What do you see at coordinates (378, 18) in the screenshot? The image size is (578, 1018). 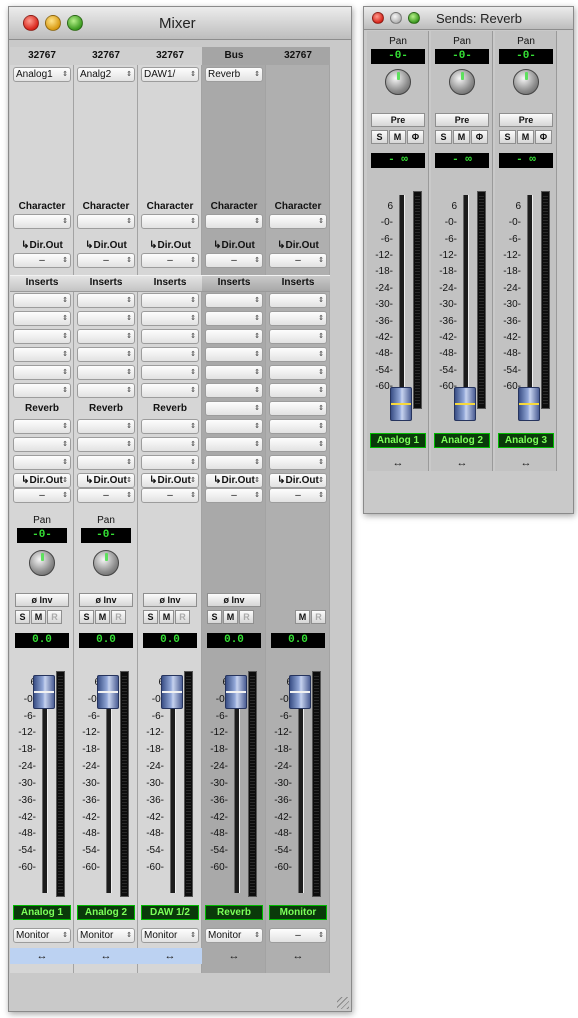 I see `sends-close-button` at bounding box center [378, 18].